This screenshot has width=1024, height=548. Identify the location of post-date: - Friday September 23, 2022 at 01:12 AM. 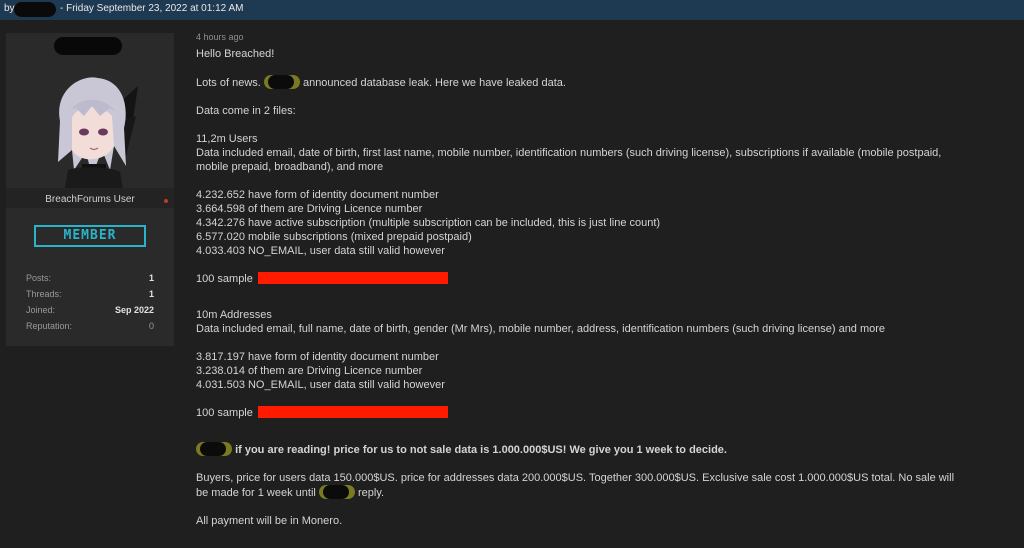
(152, 8).